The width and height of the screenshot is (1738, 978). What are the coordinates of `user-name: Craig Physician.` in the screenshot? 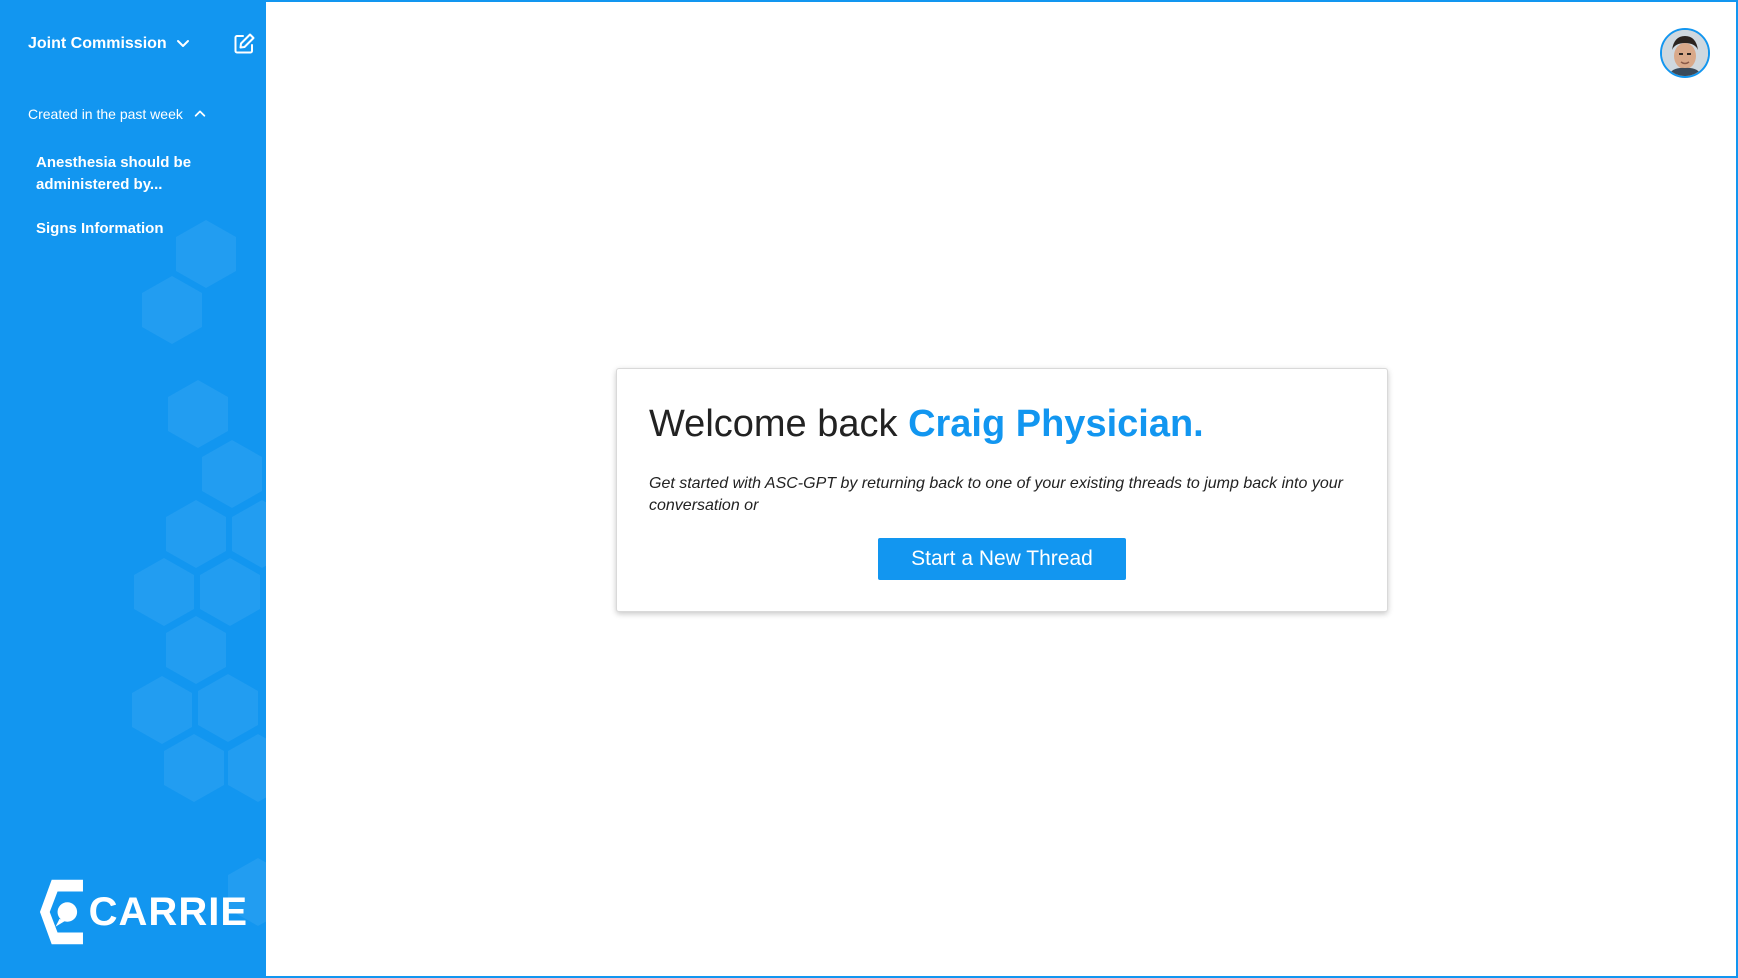 It's located at (1056, 424).